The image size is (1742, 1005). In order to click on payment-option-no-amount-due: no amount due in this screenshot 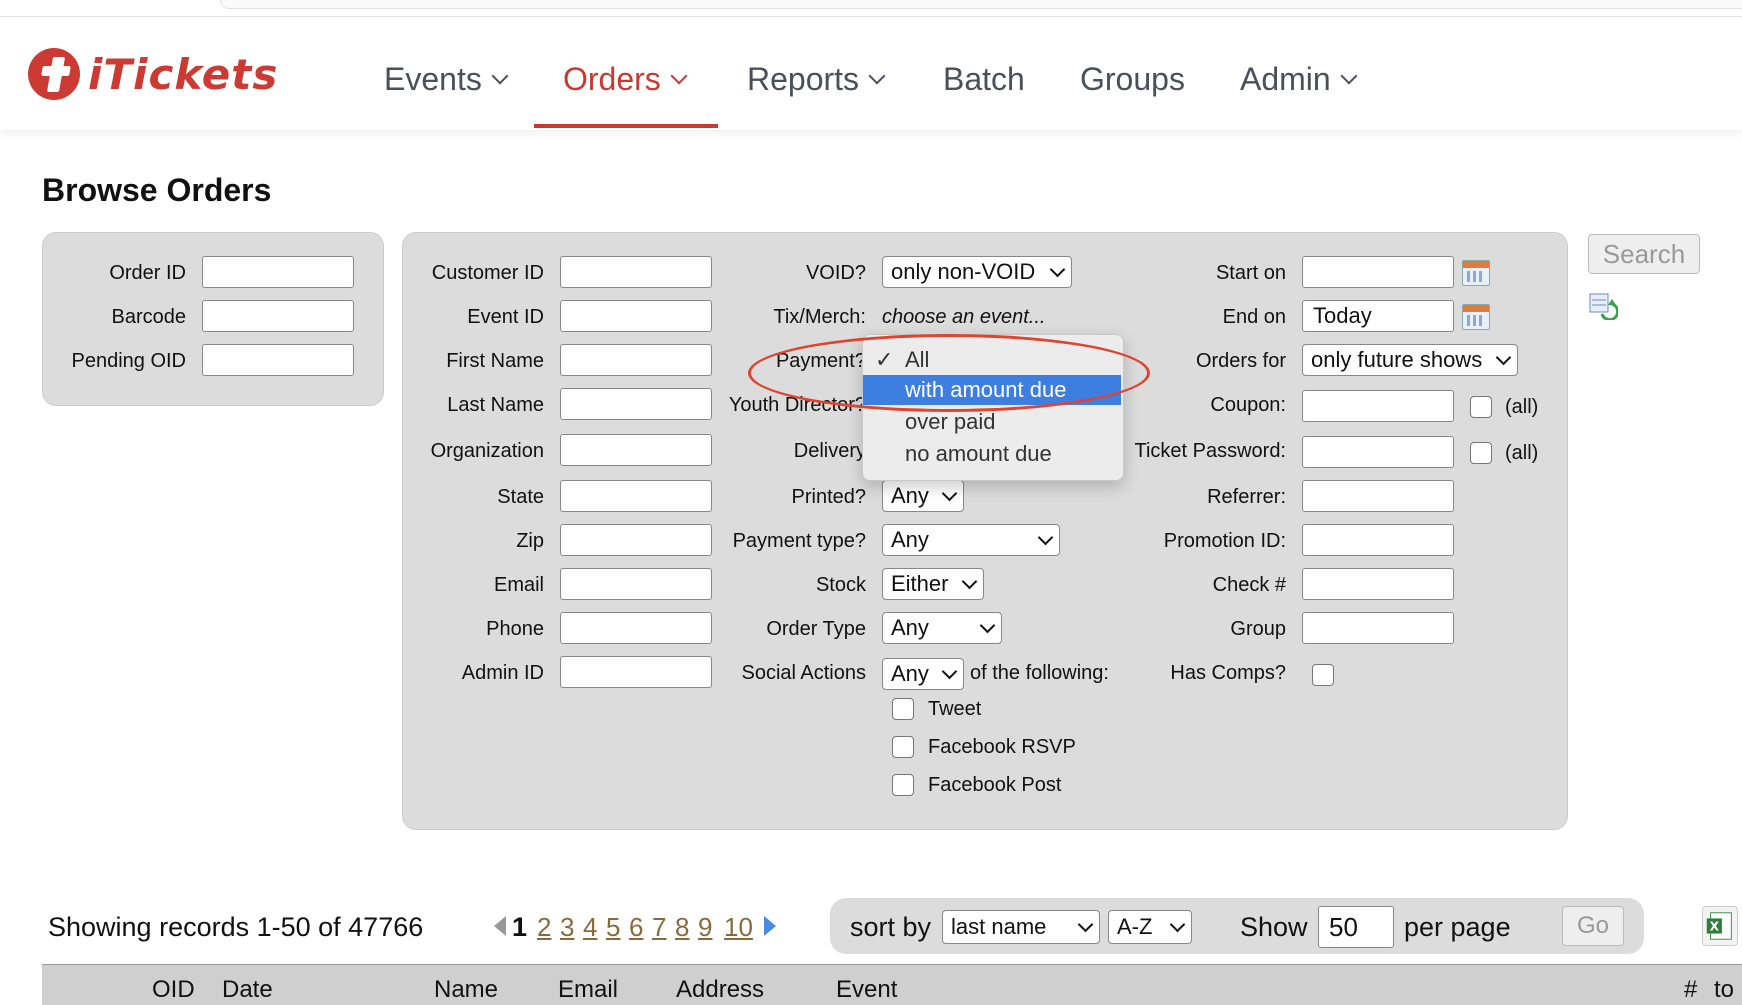, I will do `click(992, 454)`.